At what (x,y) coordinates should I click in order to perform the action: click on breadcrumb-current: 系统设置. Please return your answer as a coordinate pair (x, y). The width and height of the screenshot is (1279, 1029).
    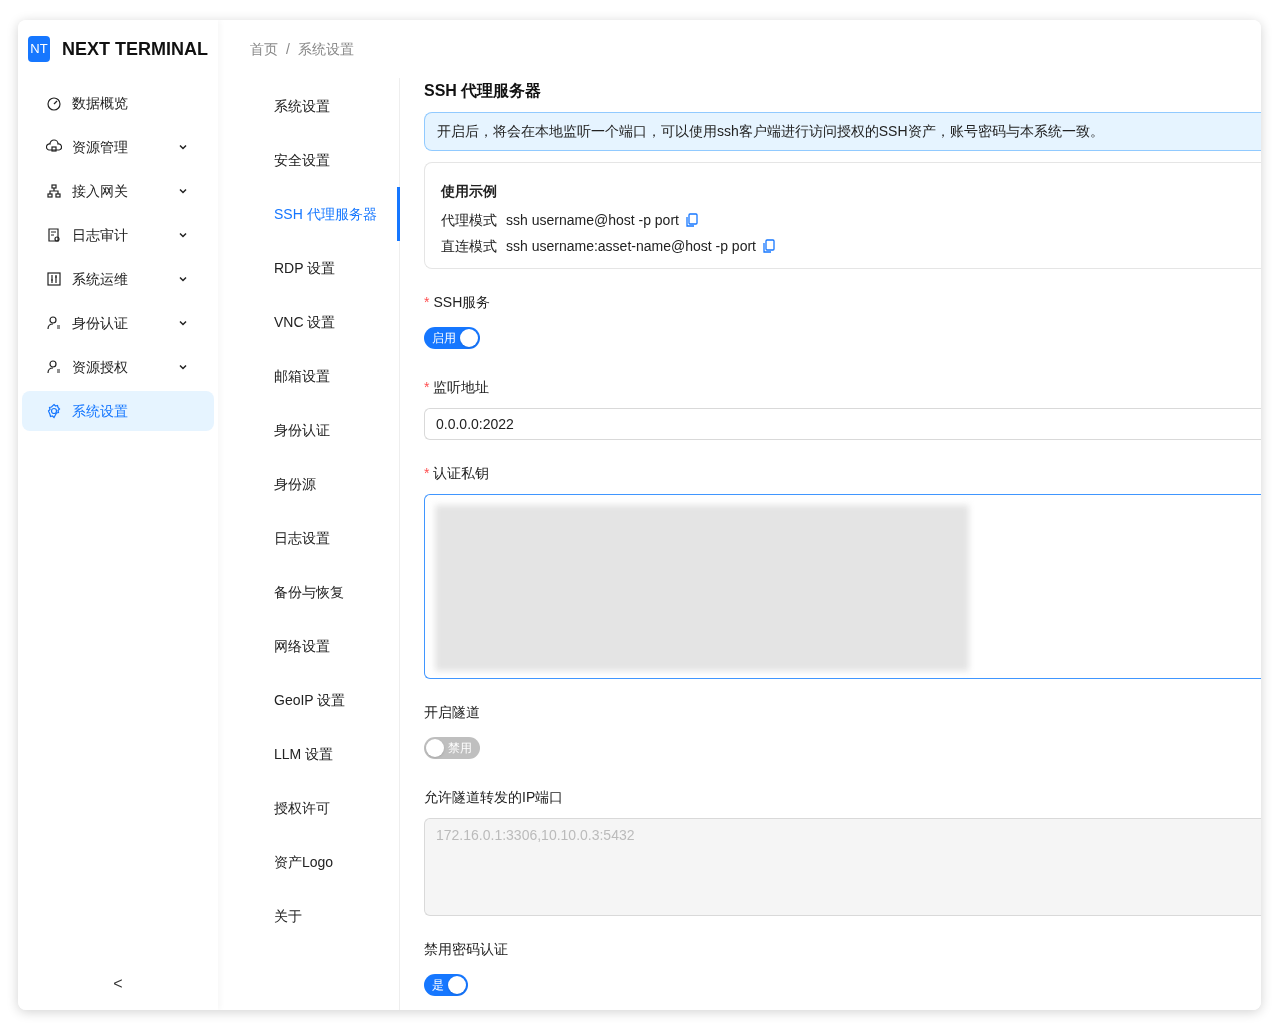
    Looking at the image, I should click on (325, 49).